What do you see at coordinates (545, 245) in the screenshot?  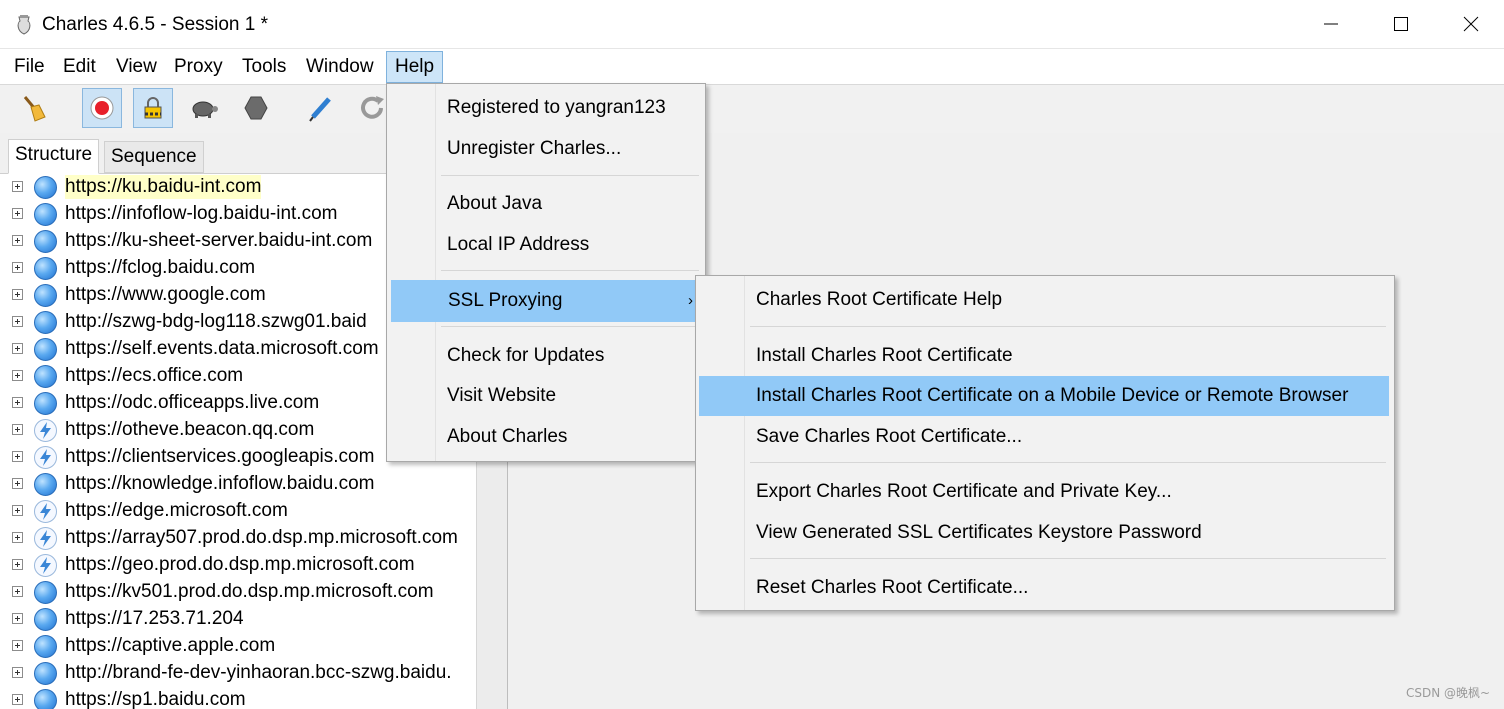 I see `menu-item-local-ip: Local IP Address` at bounding box center [545, 245].